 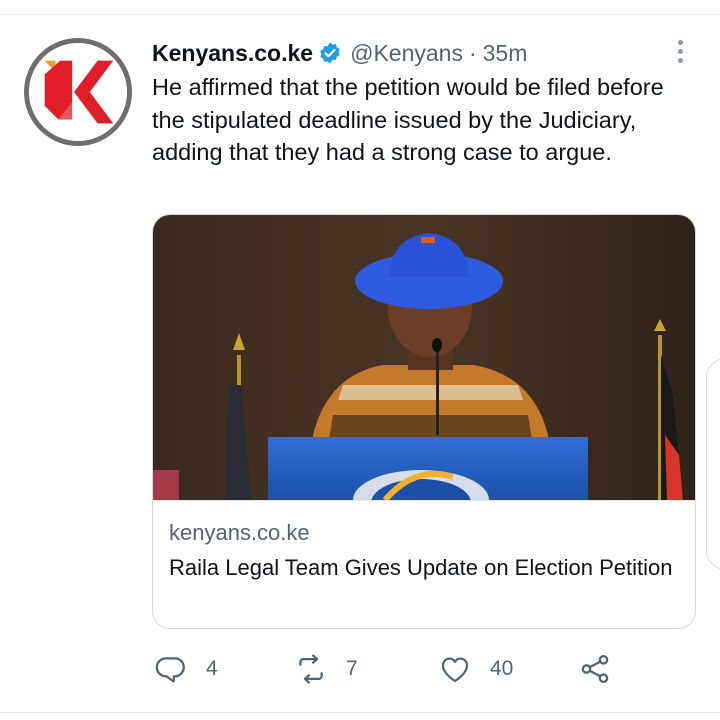 I want to click on retweet-button: 7, so click(x=326, y=669).